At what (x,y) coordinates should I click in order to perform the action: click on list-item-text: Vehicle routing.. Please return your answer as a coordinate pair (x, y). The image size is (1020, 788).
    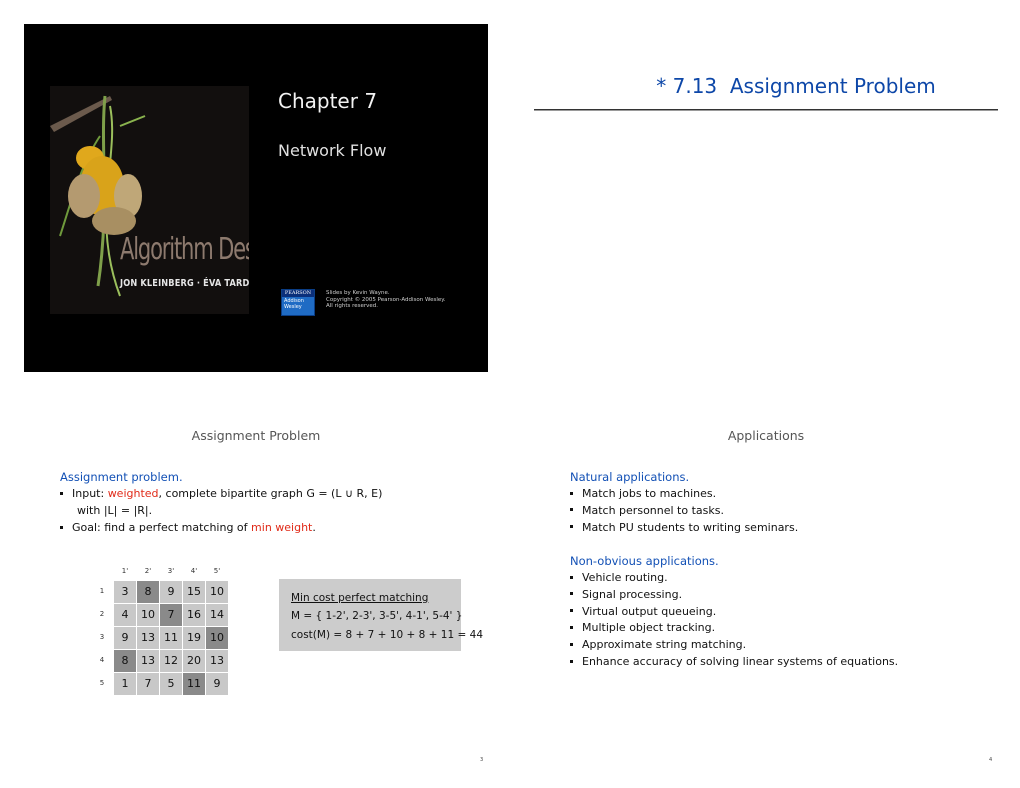
    Looking at the image, I should click on (625, 577).